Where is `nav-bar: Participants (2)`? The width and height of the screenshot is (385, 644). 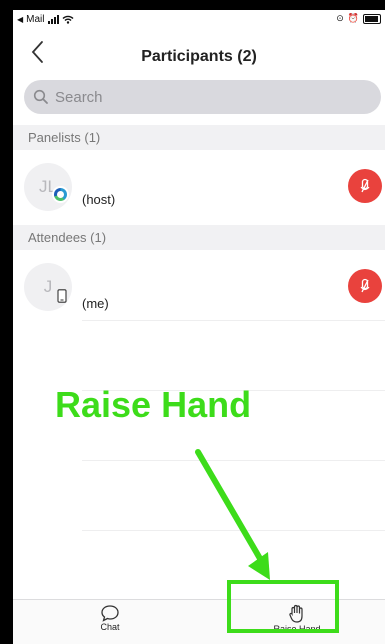
nav-bar: Participants (2) is located at coordinates (199, 52).